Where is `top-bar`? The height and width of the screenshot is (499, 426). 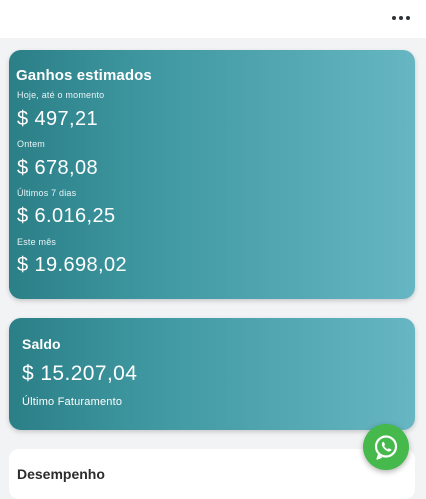 top-bar is located at coordinates (213, 19).